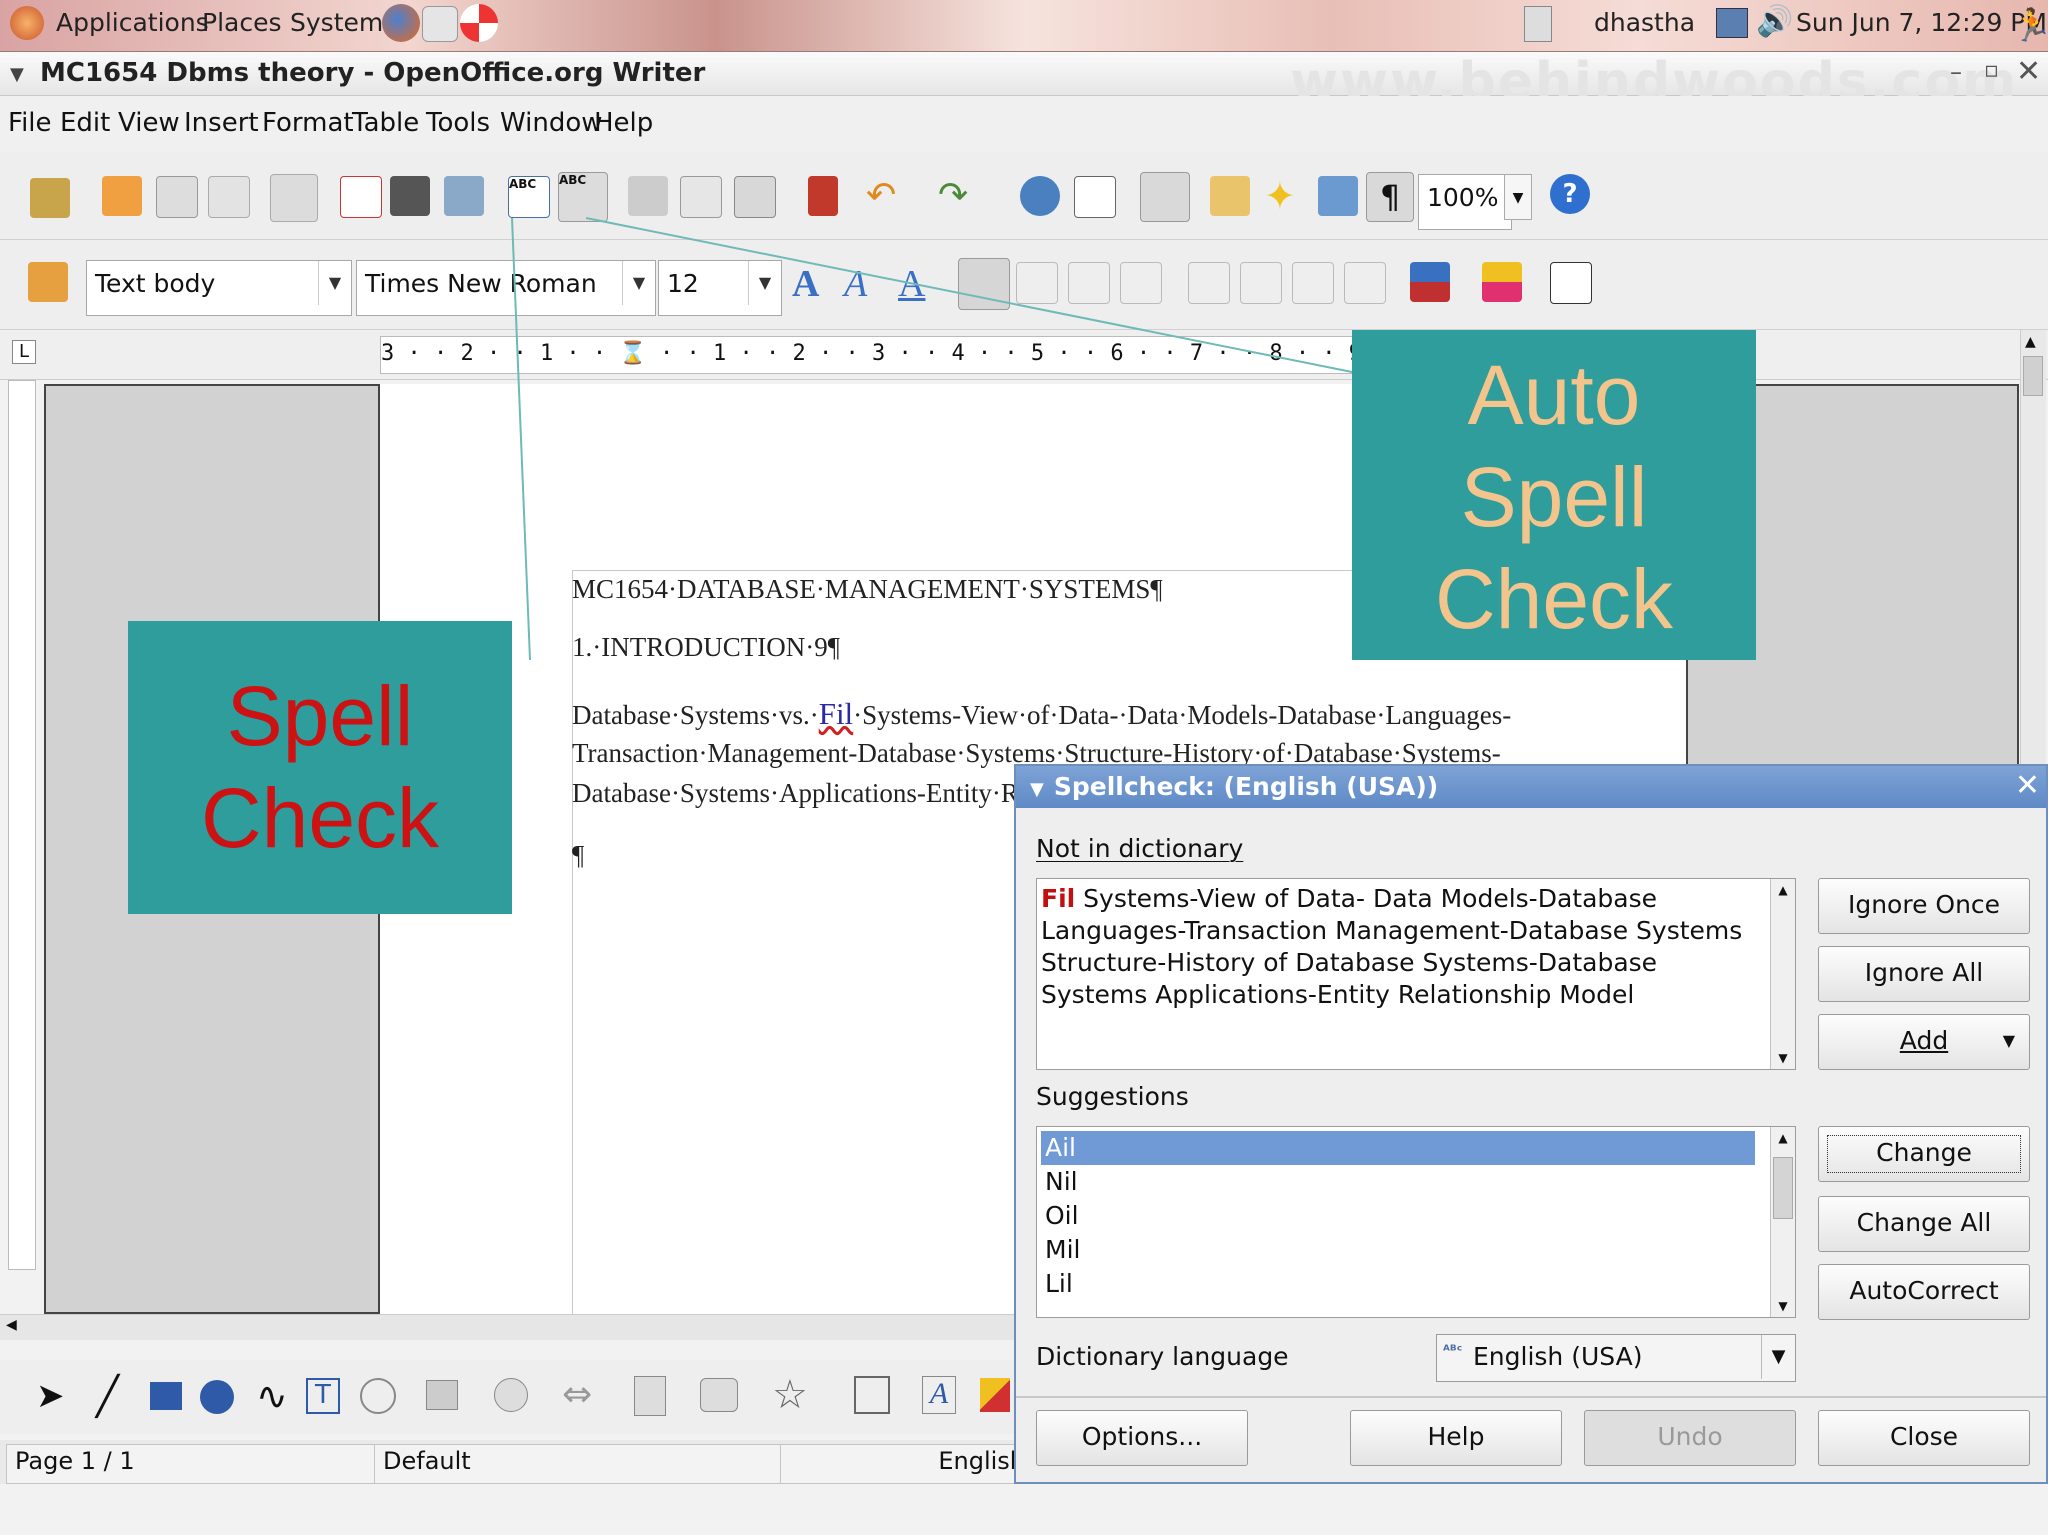 This screenshot has height=1535, width=2048. What do you see at coordinates (1398, 1182) in the screenshot?
I see `suggestion-item: Nil` at bounding box center [1398, 1182].